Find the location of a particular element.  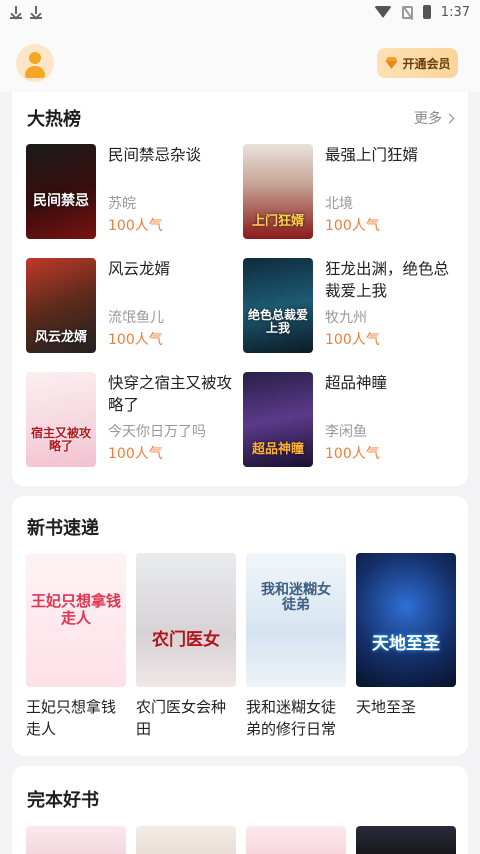

user-icon is located at coordinates (35, 58).